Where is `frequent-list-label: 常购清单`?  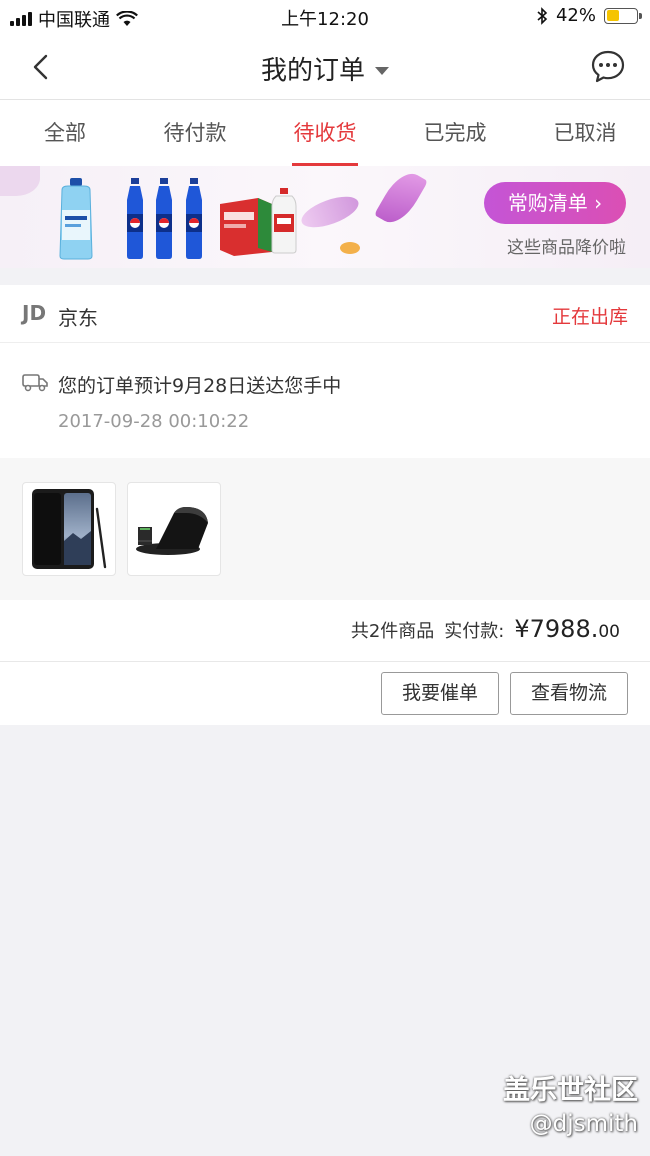
frequent-list-label: 常购清单 is located at coordinates (547, 203).